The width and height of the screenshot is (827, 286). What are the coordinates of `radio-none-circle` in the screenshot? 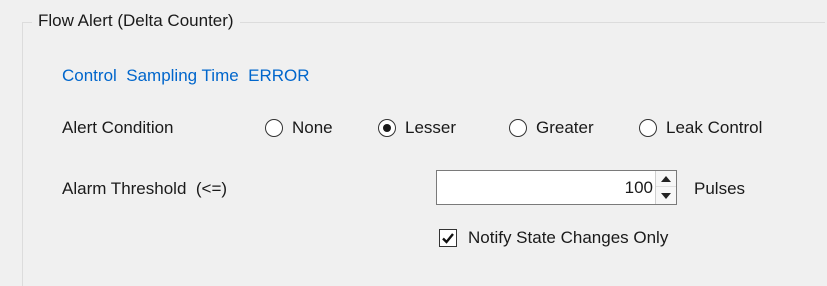 It's located at (274, 128).